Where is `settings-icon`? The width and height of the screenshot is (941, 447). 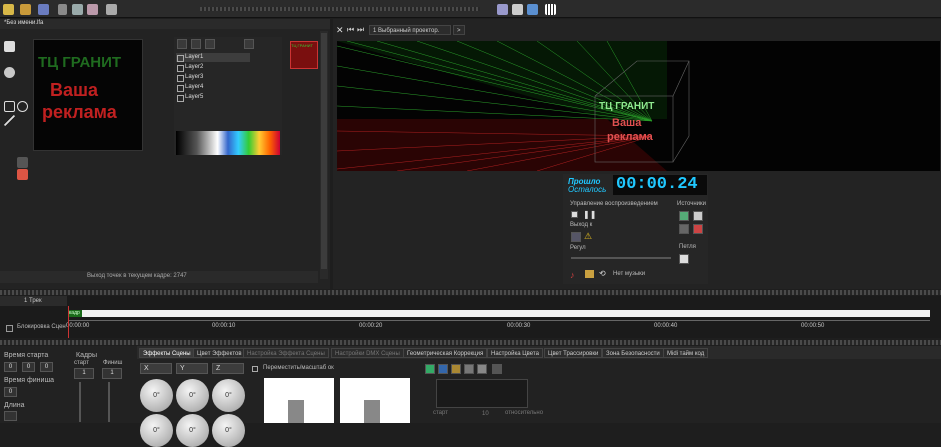
settings-icon is located at coordinates (111, 9).